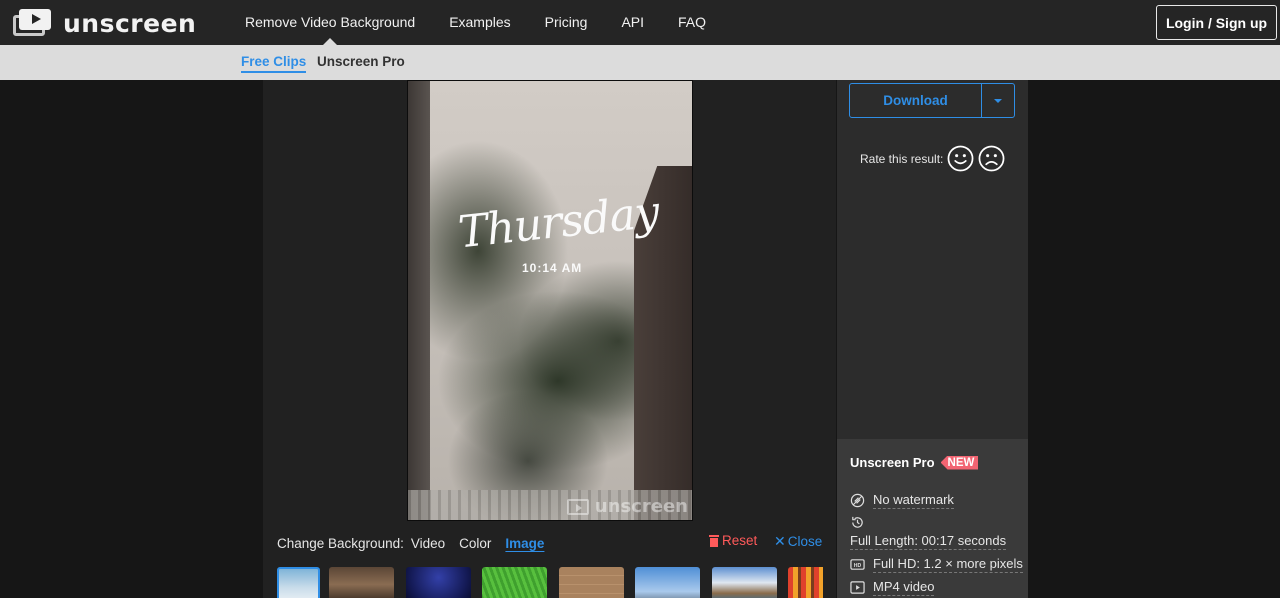  I want to click on feature-no-watermark: No watermark, so click(902, 500).